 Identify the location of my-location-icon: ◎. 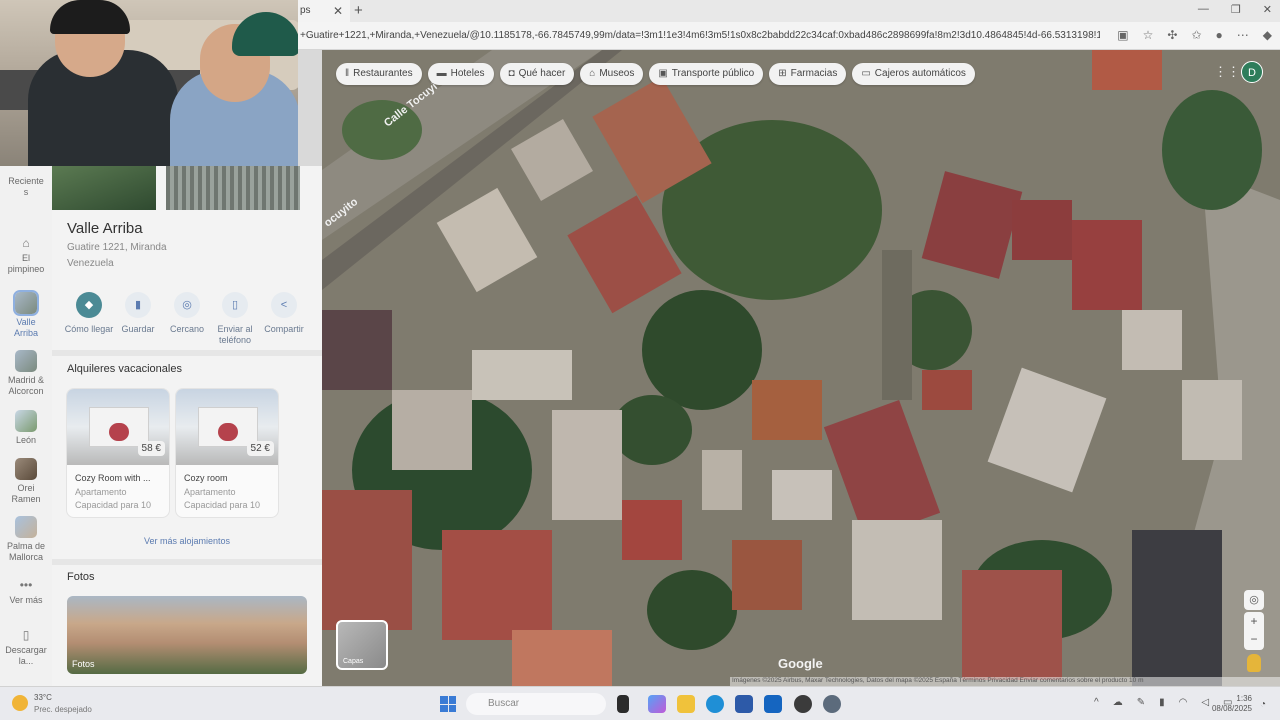
(1254, 600).